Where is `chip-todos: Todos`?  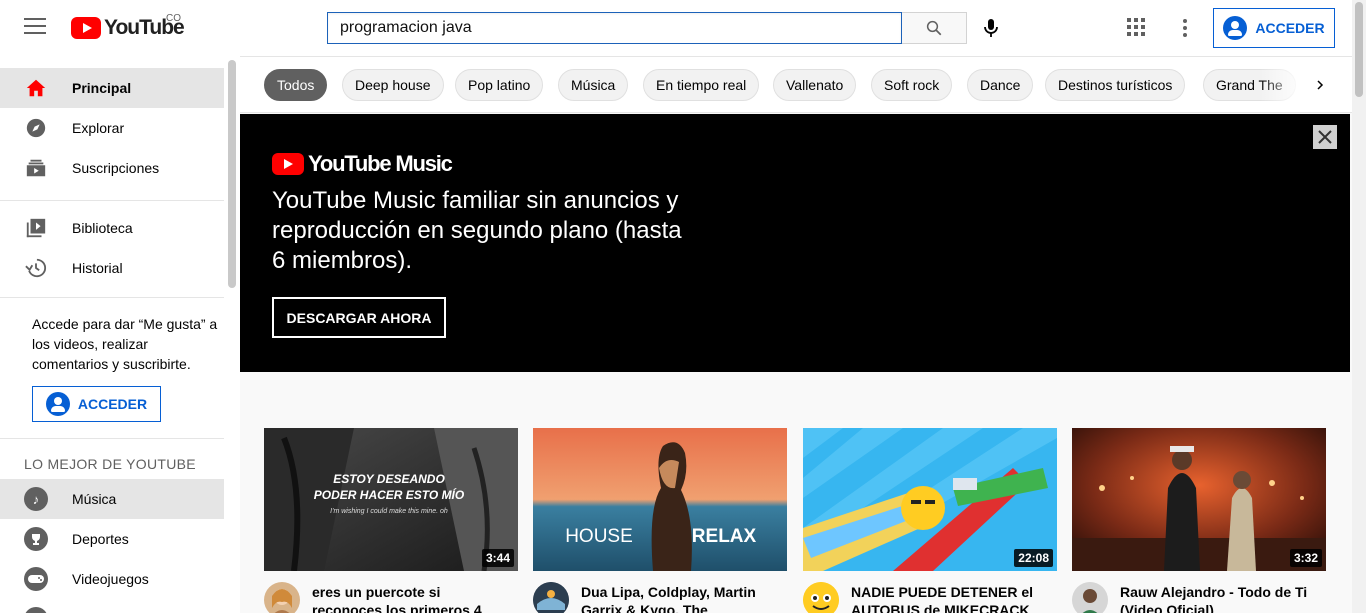 chip-todos: Todos is located at coordinates (296, 85).